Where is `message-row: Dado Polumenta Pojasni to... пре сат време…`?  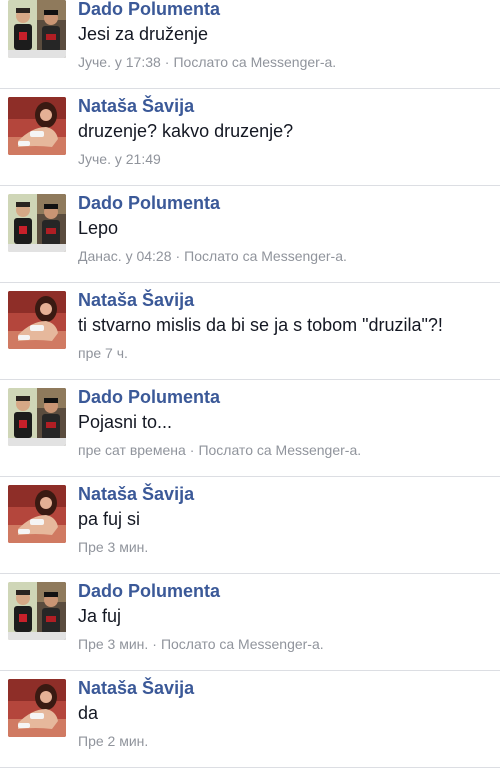
message-row: Dado Polumenta Pojasni to... пре сат време… is located at coordinates (250, 428).